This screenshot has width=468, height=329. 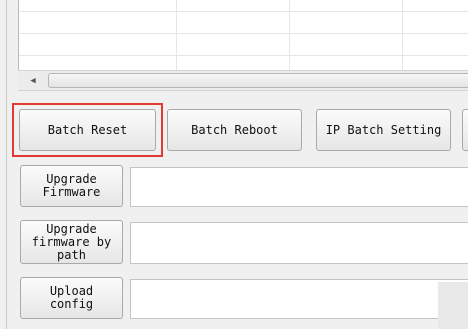 What do you see at coordinates (33, 81) in the screenshot?
I see `scroll-left-icon: ◀` at bounding box center [33, 81].